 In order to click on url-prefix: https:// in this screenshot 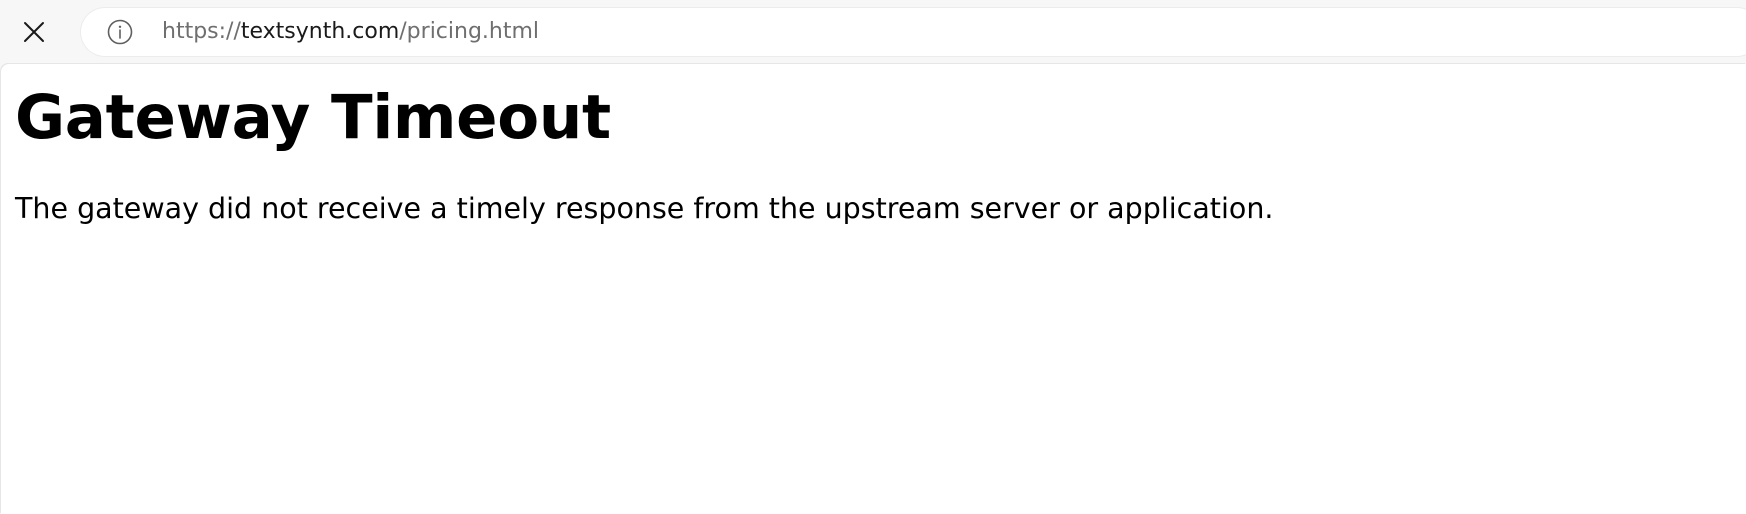, I will do `click(201, 31)`.